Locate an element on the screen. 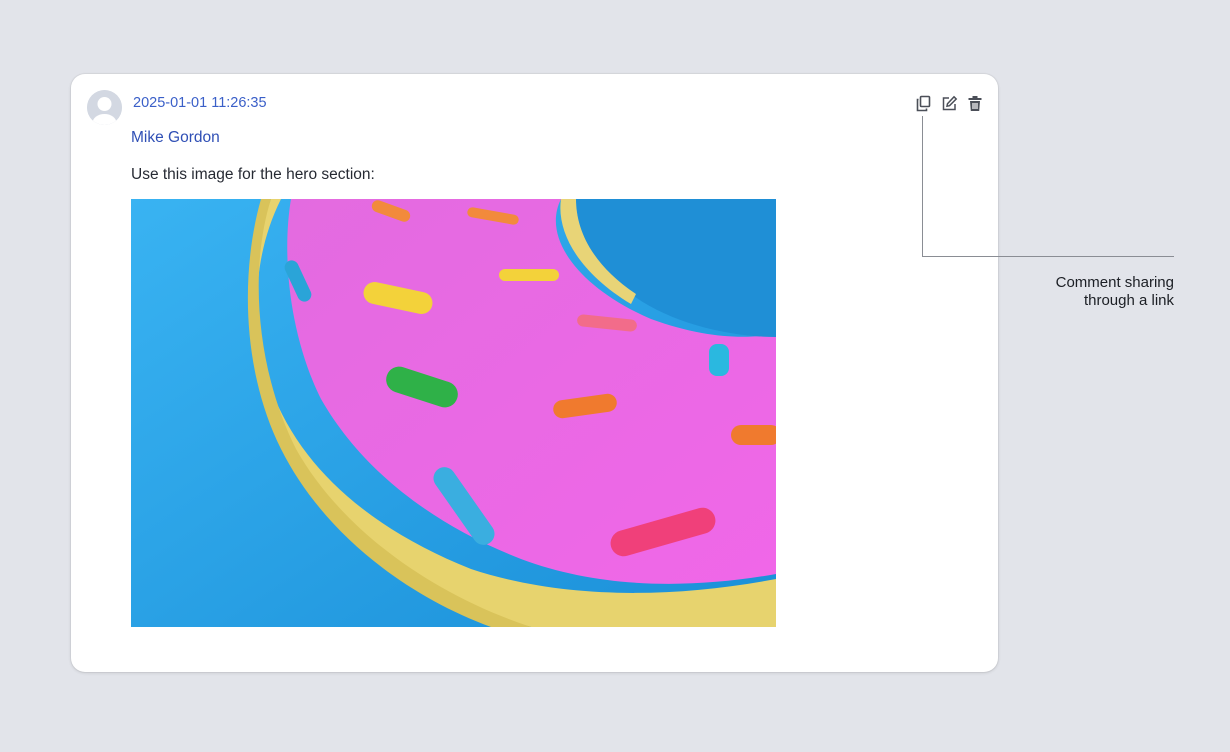  comment-actions is located at coordinates (949, 103).